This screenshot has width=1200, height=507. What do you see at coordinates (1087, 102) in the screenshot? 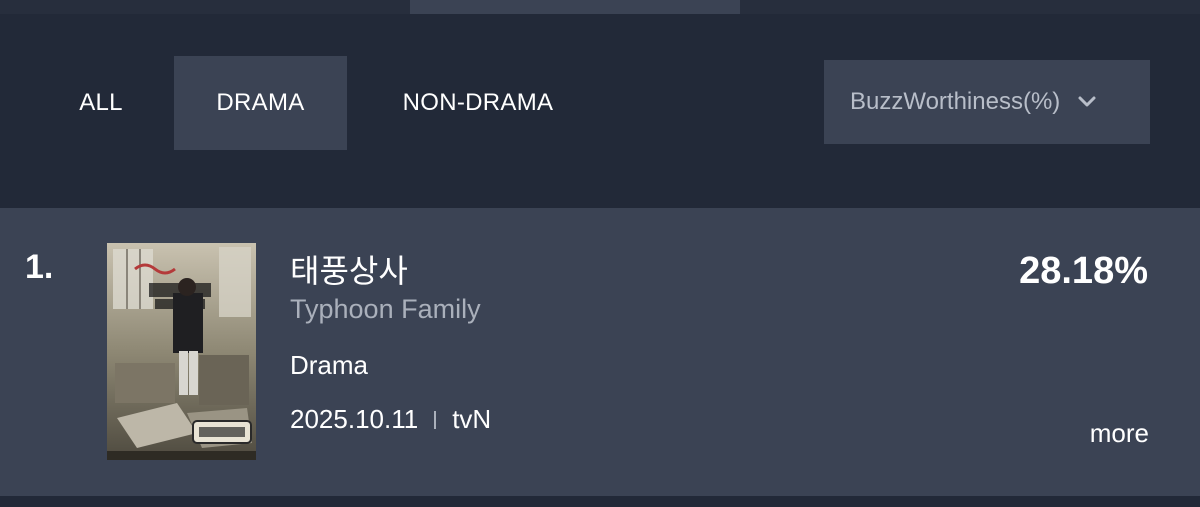
I see `chevron-down-icon` at bounding box center [1087, 102].